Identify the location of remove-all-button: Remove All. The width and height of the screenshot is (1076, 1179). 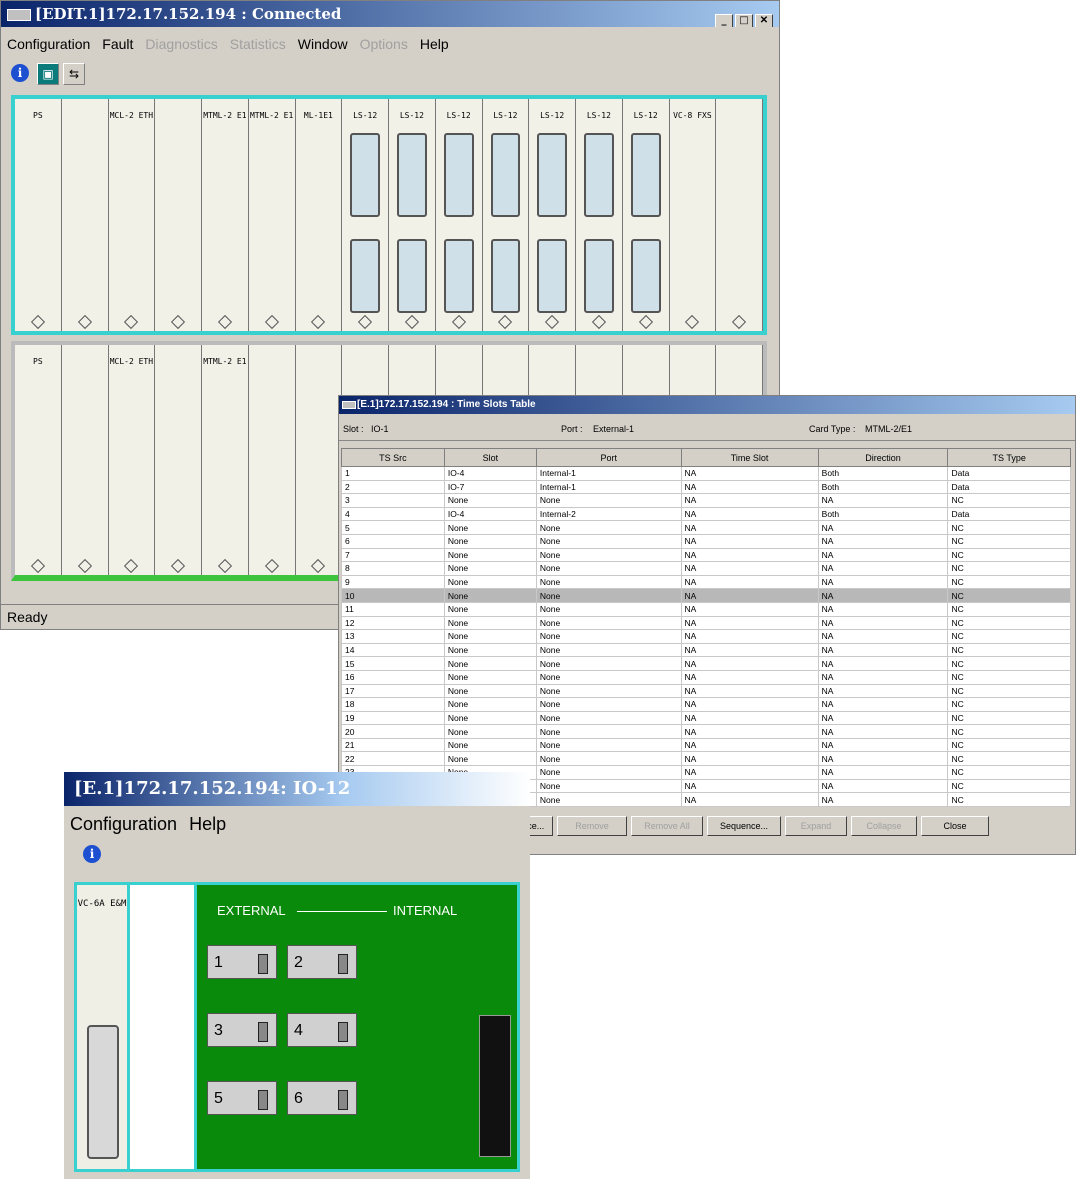
(667, 826).